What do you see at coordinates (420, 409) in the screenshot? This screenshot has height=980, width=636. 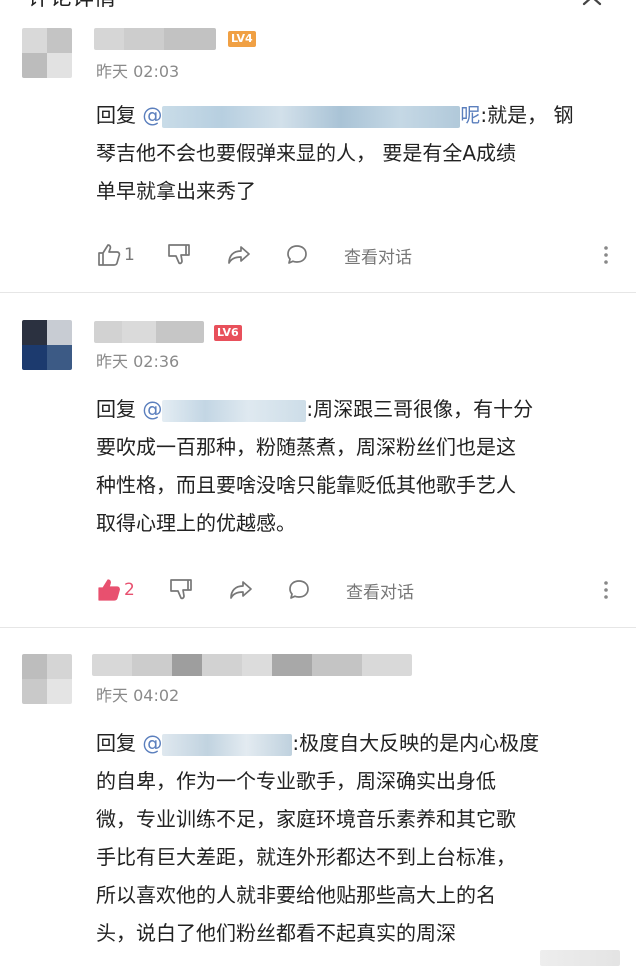 I see `comment-text-line: :周深跟三哥很像，有十分` at bounding box center [420, 409].